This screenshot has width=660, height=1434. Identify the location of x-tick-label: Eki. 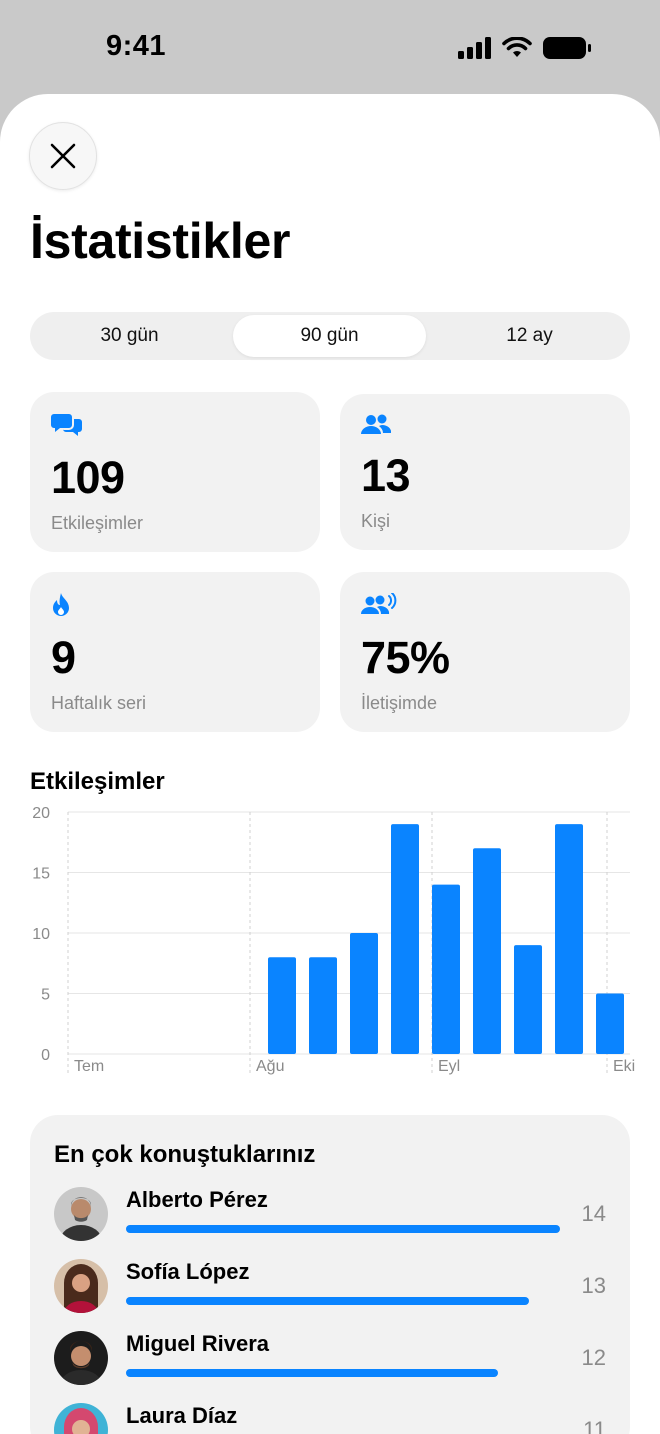
(624, 1066).